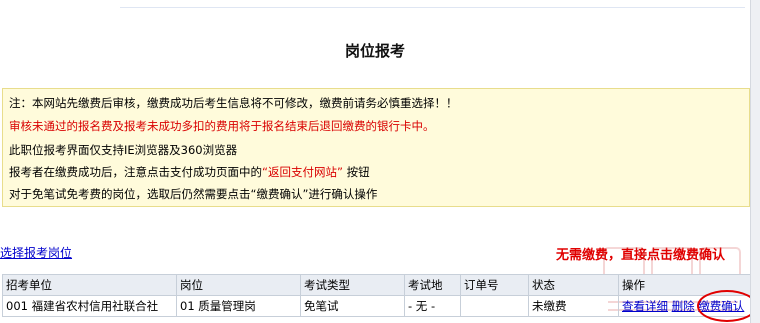 The height and width of the screenshot is (323, 760). What do you see at coordinates (573, 285) in the screenshot?
I see `header-status: 状态` at bounding box center [573, 285].